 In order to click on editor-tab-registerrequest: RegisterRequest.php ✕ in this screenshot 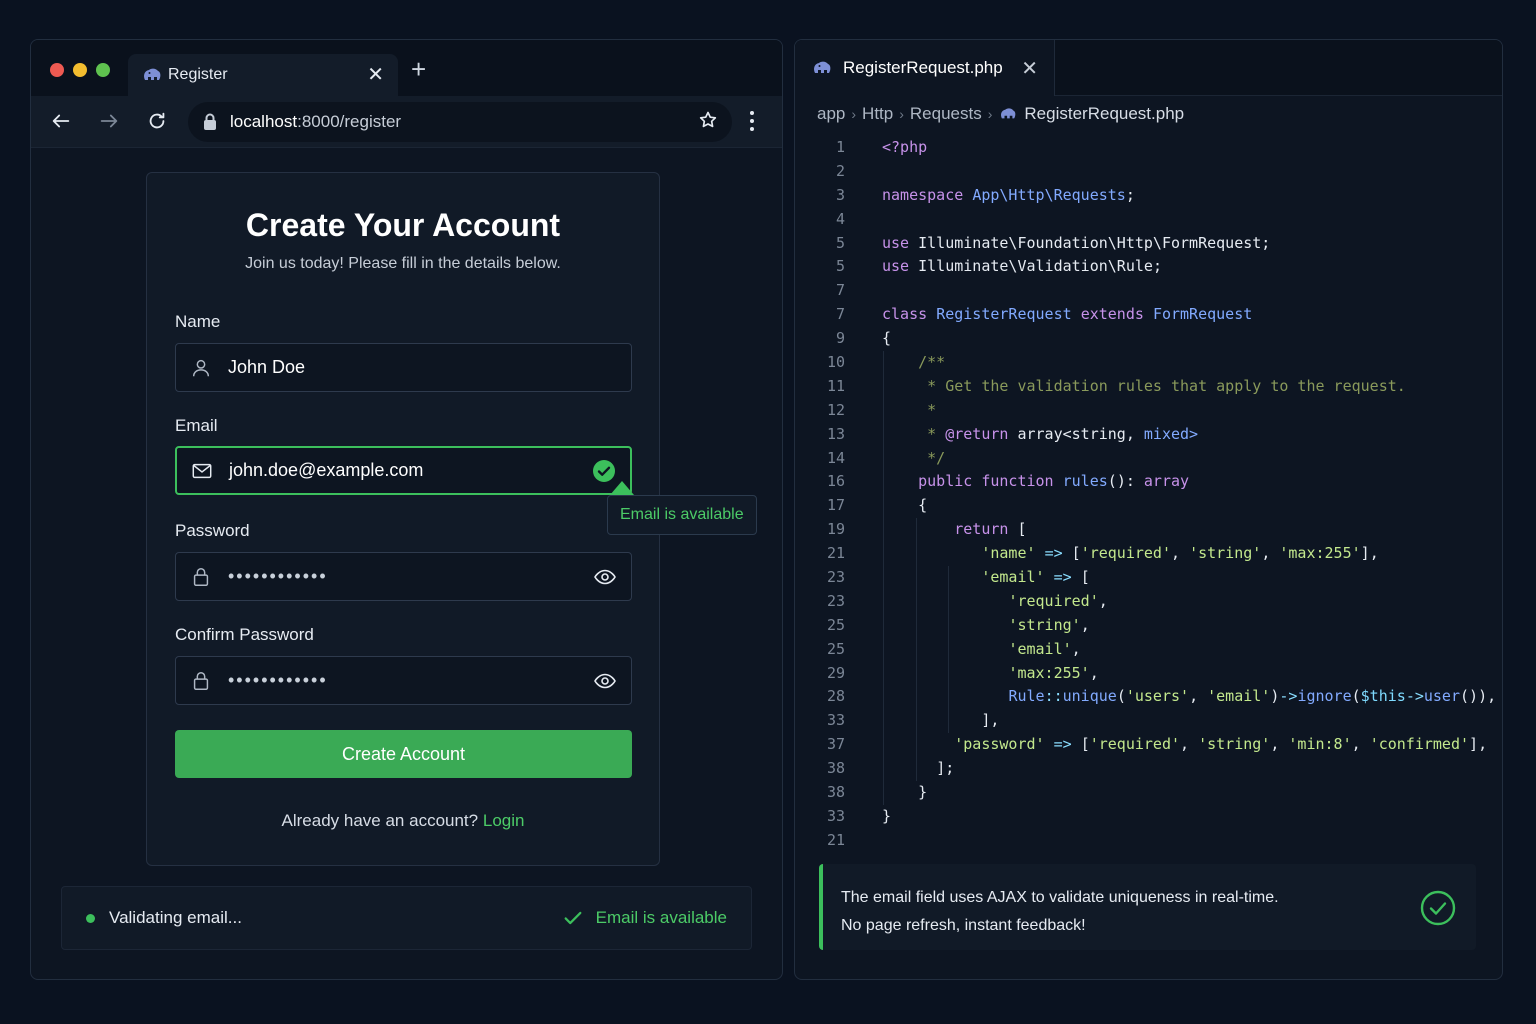, I will do `click(925, 68)`.